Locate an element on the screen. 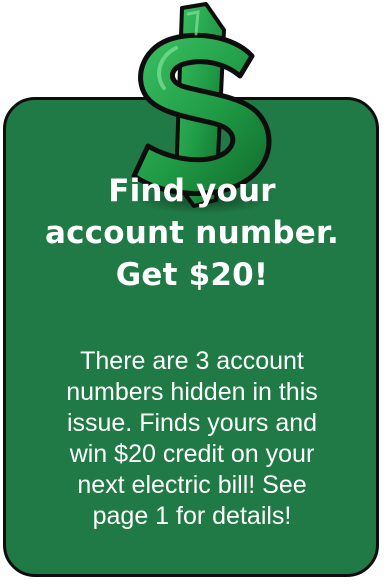 The width and height of the screenshot is (389, 587). description-line: issue. Finds yours and is located at coordinates (192, 423).